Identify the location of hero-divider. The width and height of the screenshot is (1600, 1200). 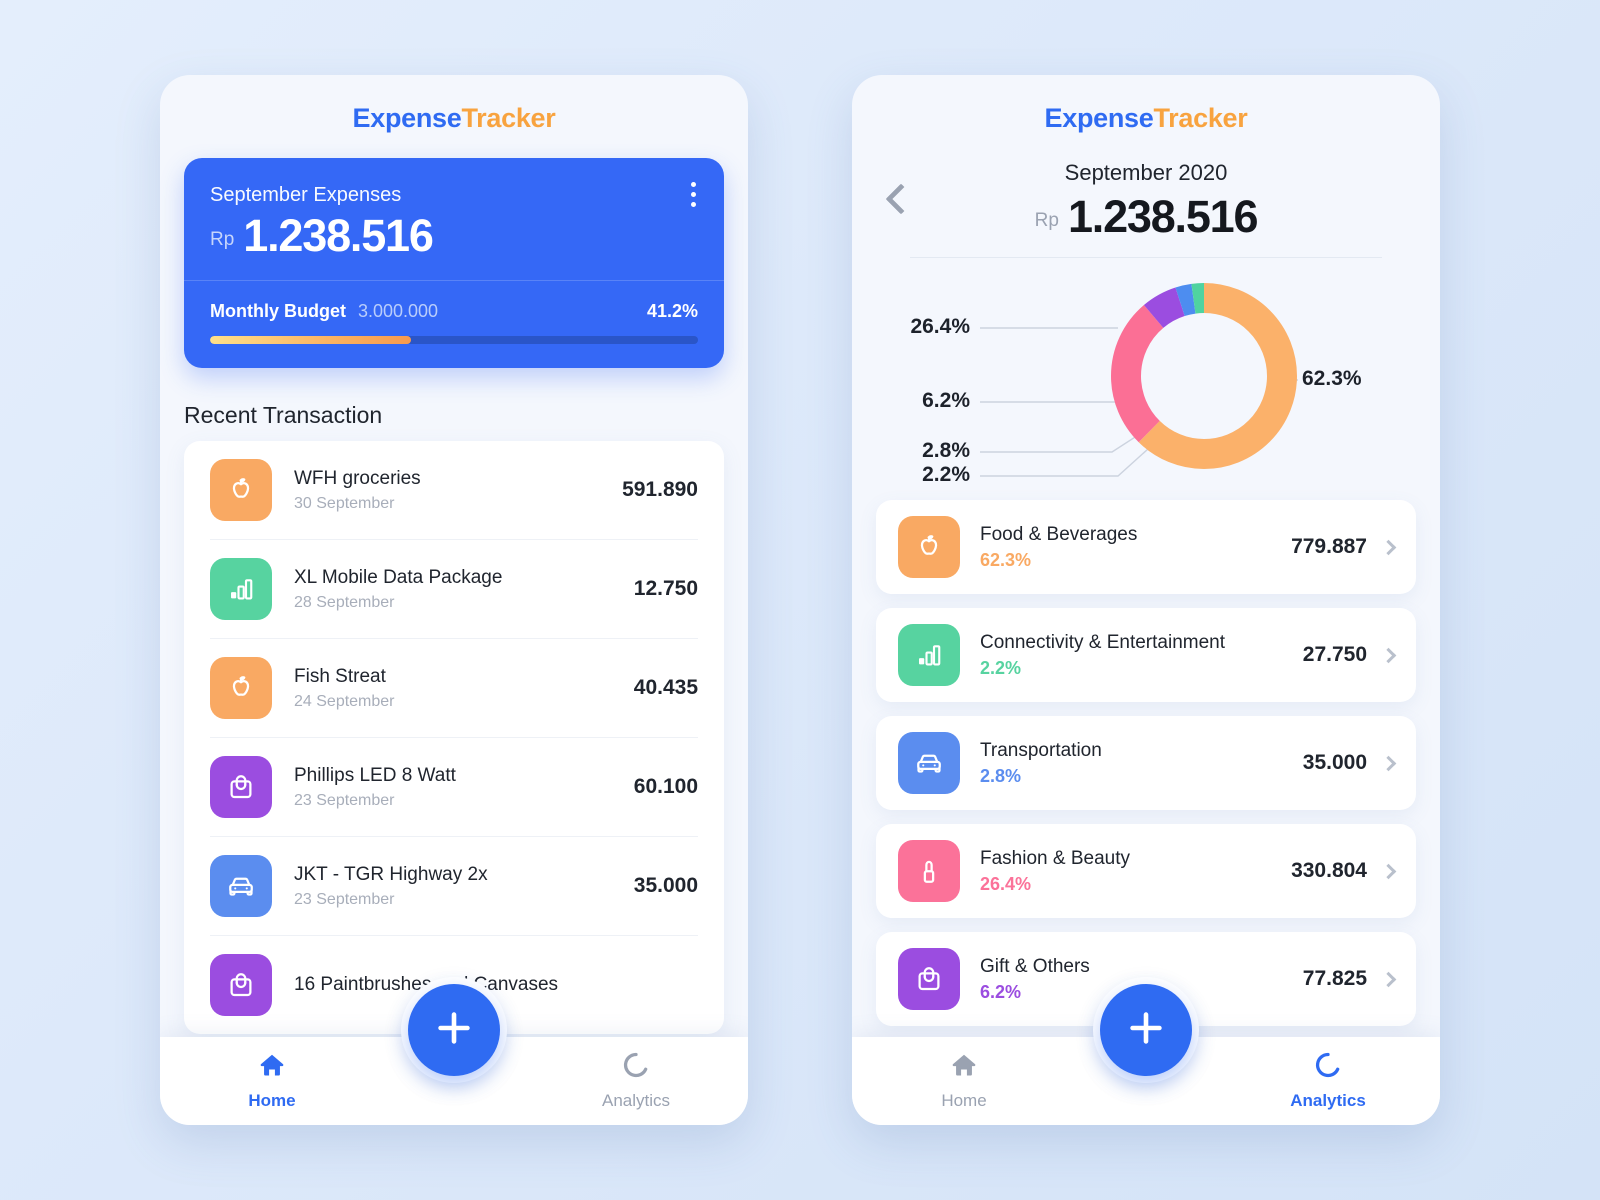
(454, 280).